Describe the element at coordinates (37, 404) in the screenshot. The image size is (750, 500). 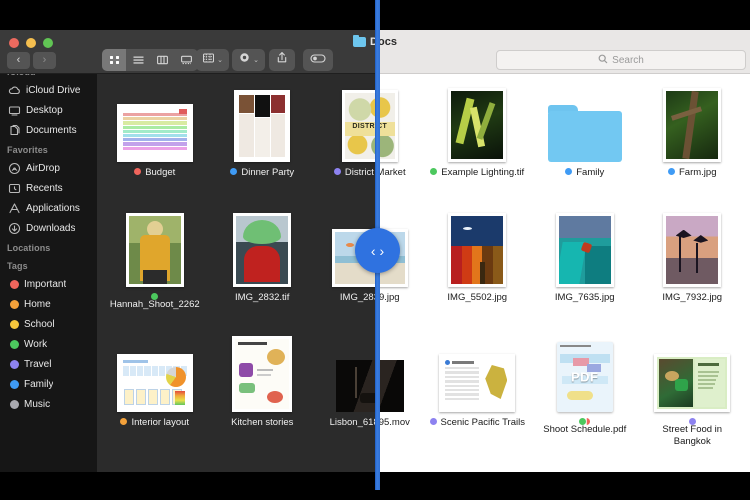
I see `sidebar-item-label: Music` at that location.